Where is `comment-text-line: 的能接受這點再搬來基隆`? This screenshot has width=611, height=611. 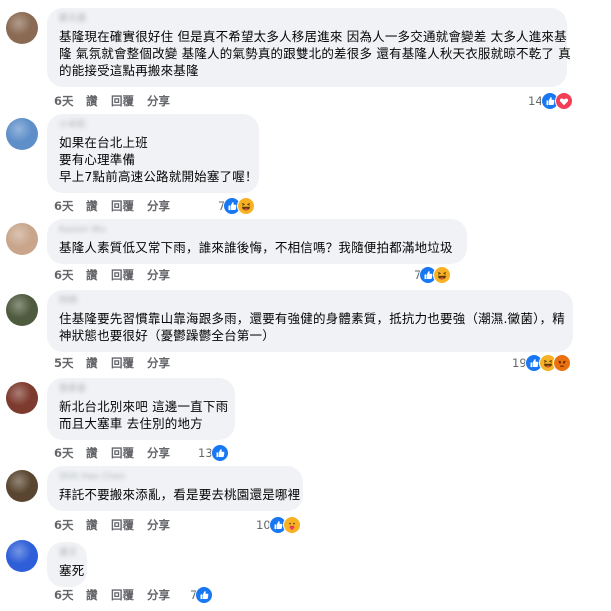 comment-text-line: 的能接受這點再搬來基隆 is located at coordinates (129, 70).